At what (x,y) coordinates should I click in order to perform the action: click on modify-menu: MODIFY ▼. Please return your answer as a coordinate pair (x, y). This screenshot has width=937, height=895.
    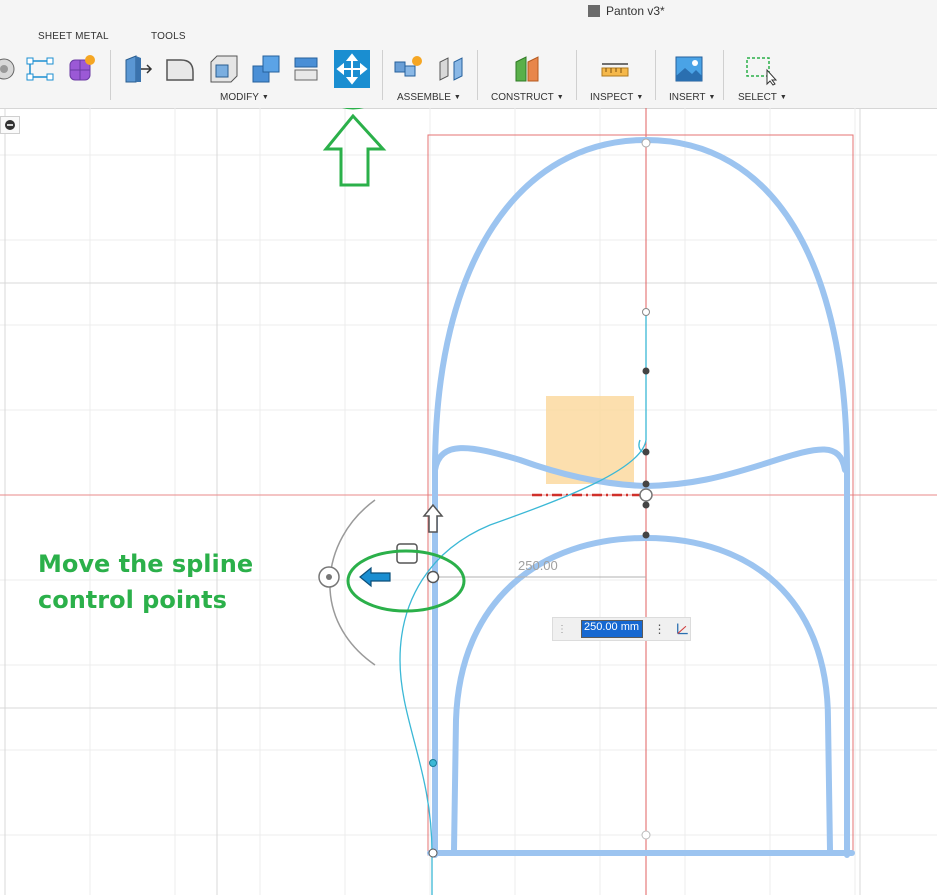
    Looking at the image, I should click on (244, 97).